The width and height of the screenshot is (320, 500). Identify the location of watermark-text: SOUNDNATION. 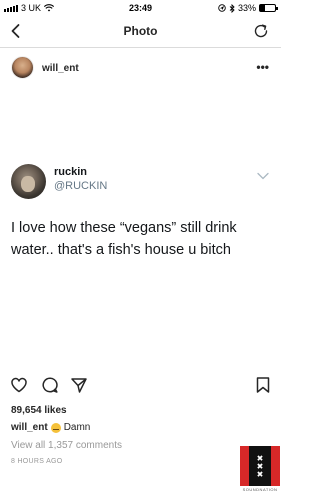
(260, 489).